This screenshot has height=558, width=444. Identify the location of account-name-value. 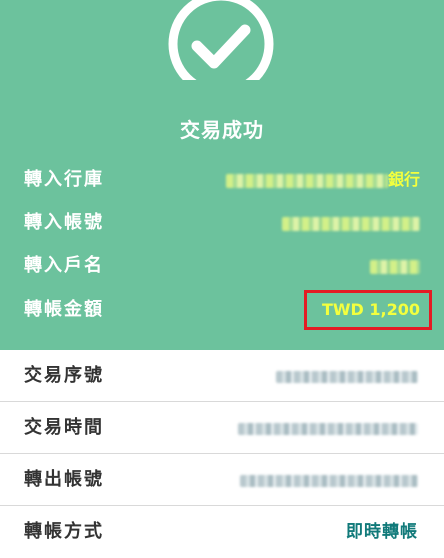
(395, 266).